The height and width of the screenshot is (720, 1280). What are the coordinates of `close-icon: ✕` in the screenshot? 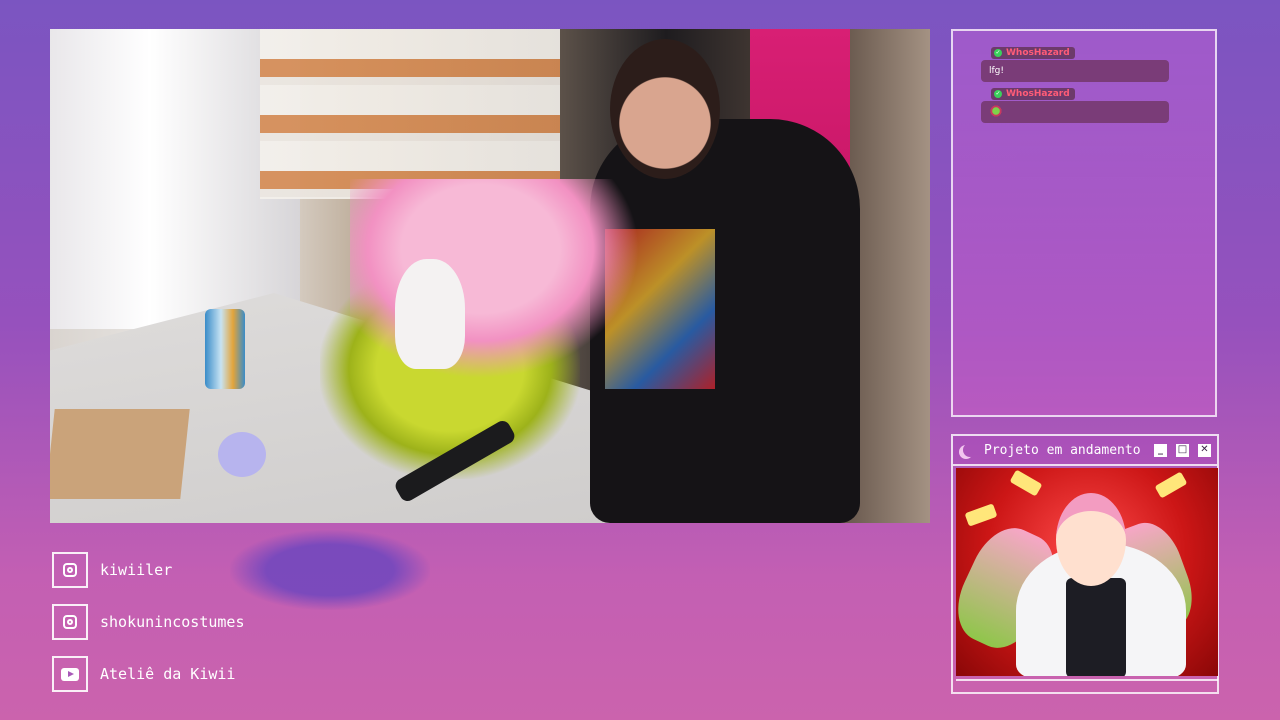 It's located at (1204, 450).